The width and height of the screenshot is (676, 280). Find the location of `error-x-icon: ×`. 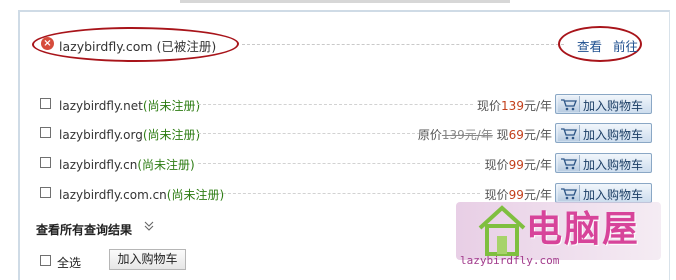

error-x-icon: × is located at coordinates (47, 43).